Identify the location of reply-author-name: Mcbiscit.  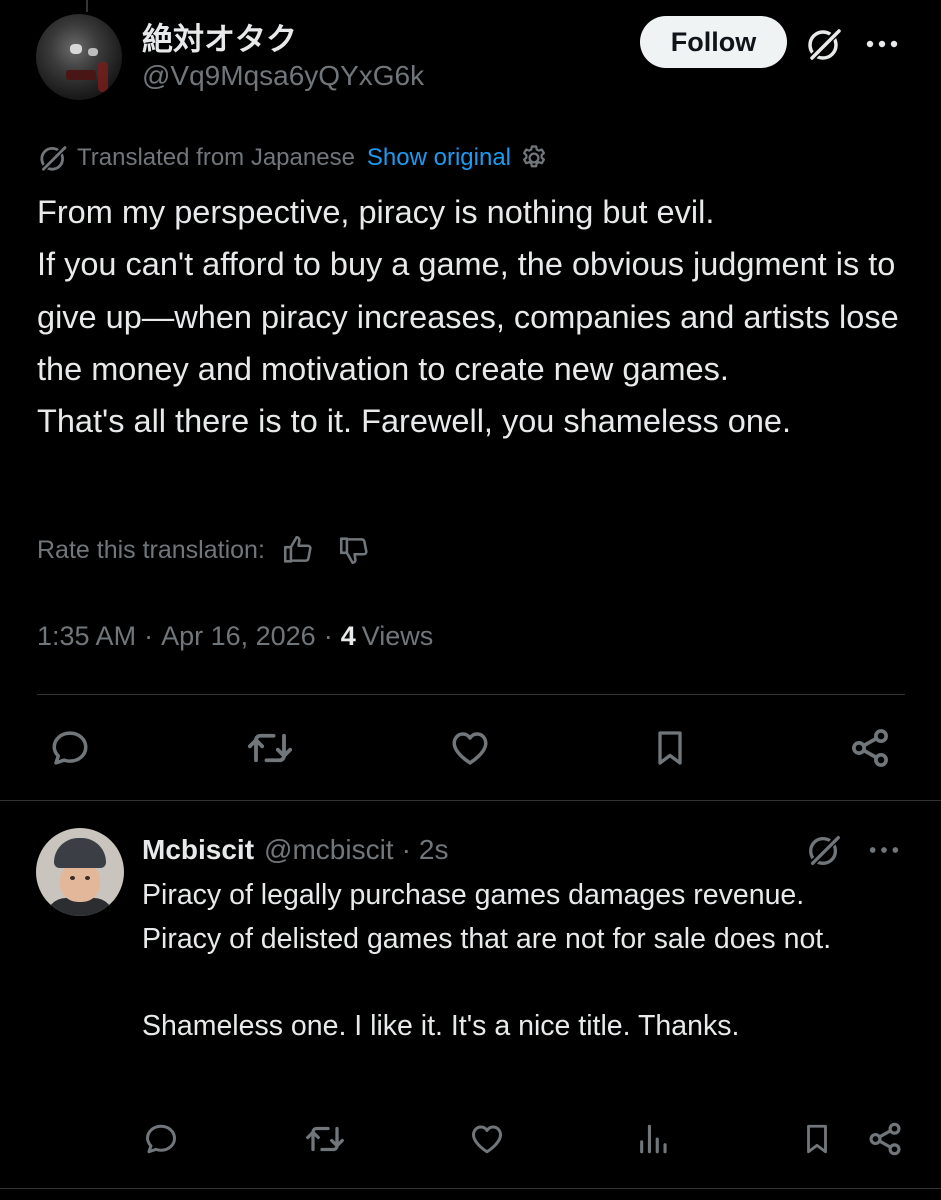
(198, 850).